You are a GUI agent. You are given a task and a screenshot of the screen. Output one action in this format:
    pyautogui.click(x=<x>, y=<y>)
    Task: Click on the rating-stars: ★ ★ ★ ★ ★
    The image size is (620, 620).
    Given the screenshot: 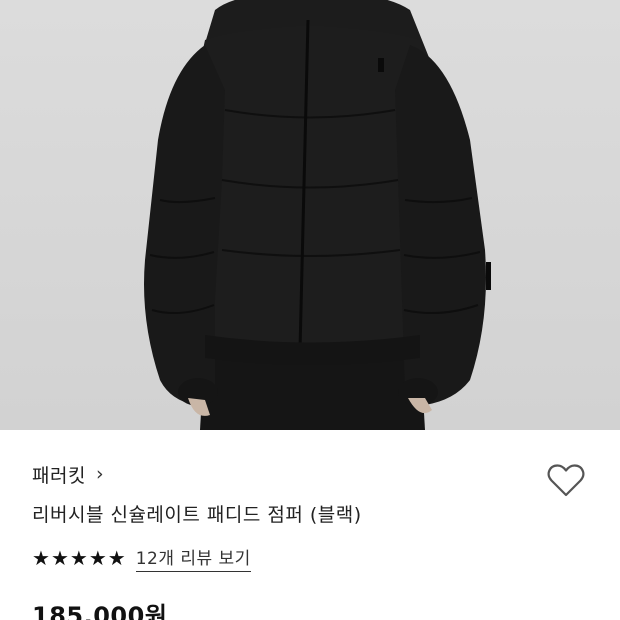 What is the action you would take?
    pyautogui.click(x=79, y=558)
    